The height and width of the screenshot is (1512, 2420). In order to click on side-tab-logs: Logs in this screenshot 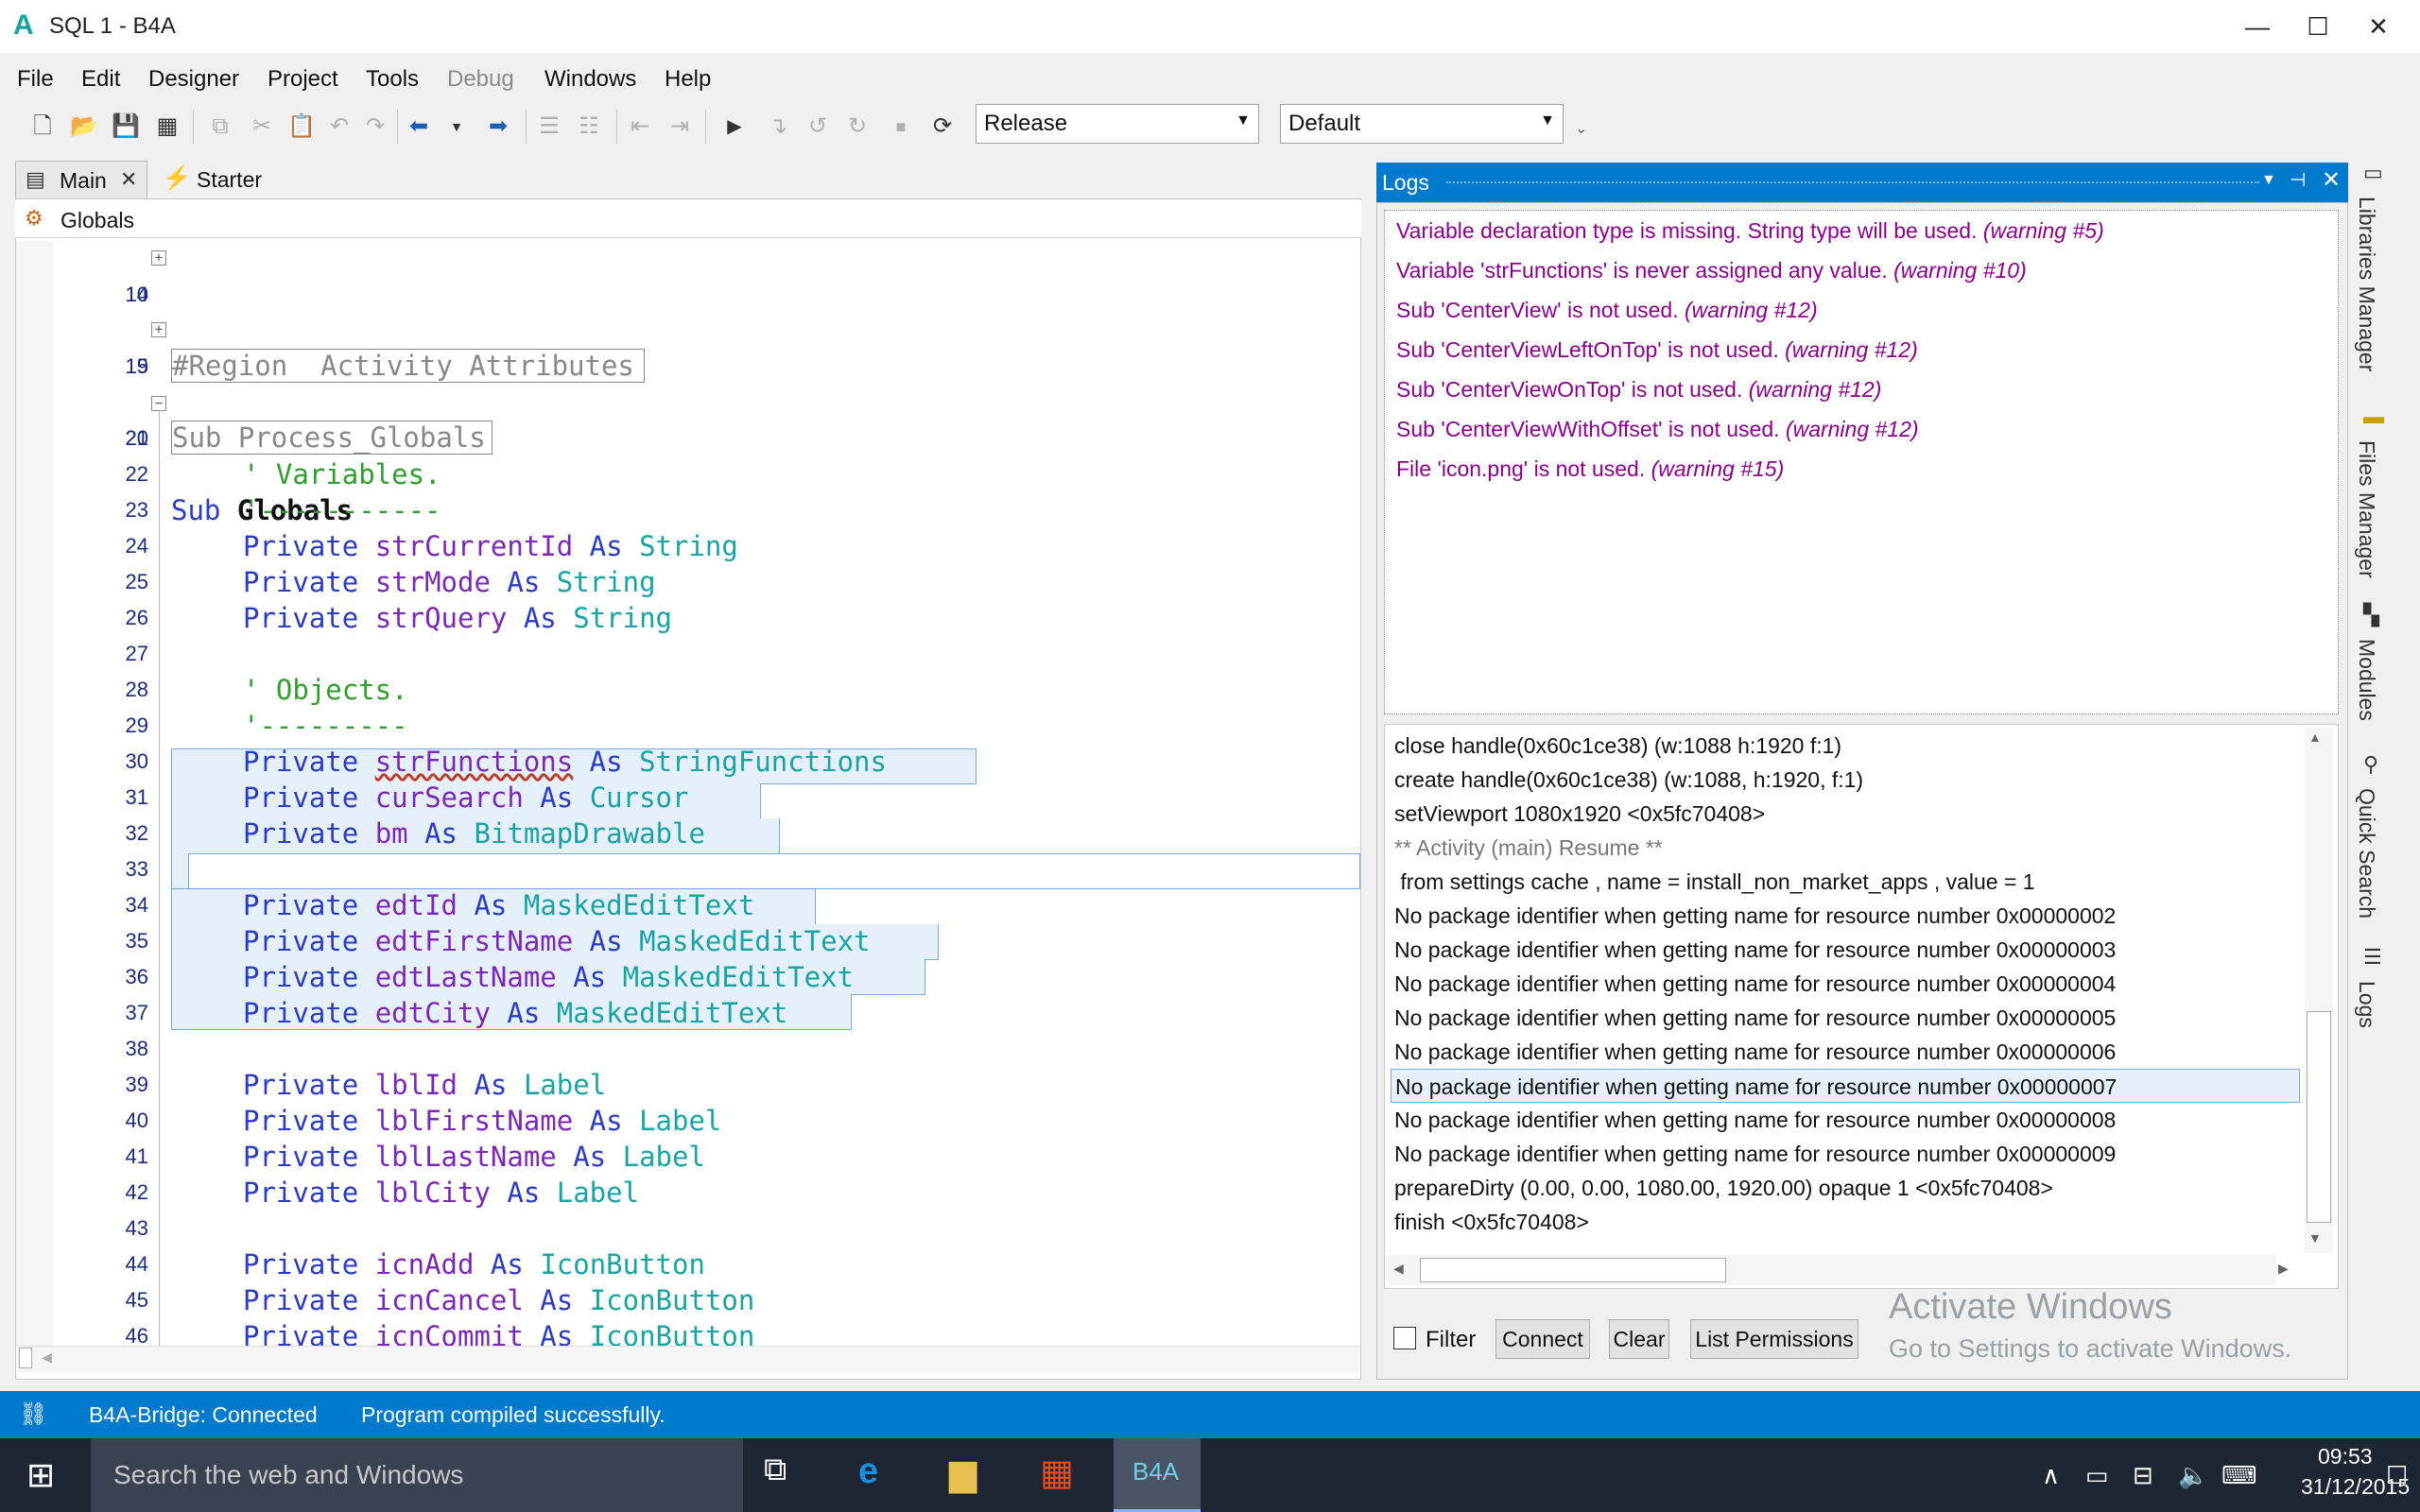, I will do `click(2366, 1004)`.